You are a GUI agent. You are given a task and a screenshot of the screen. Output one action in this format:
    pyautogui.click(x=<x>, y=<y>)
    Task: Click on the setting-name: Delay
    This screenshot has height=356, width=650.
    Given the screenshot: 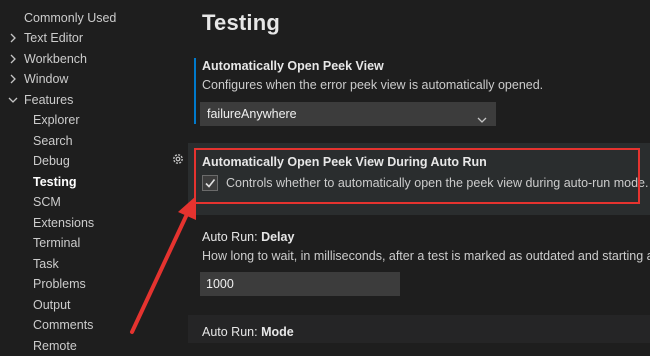 What is the action you would take?
    pyautogui.click(x=278, y=237)
    